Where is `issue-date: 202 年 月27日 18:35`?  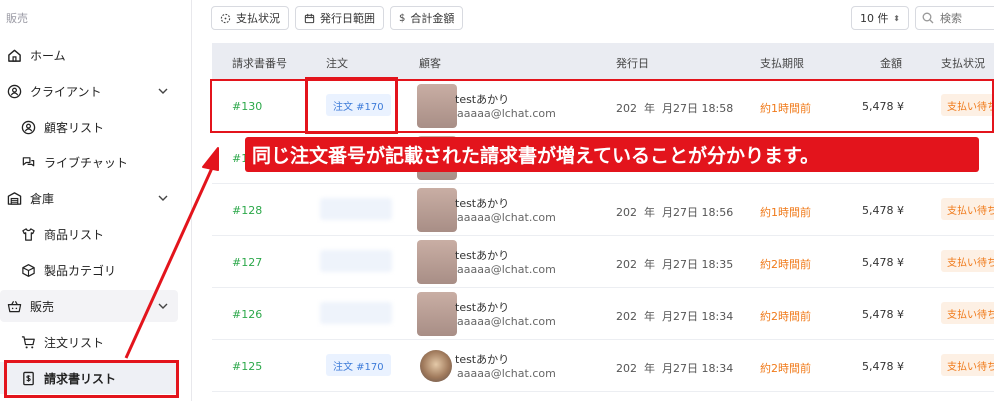 issue-date: 202 年 月27日 18:35 is located at coordinates (674, 264).